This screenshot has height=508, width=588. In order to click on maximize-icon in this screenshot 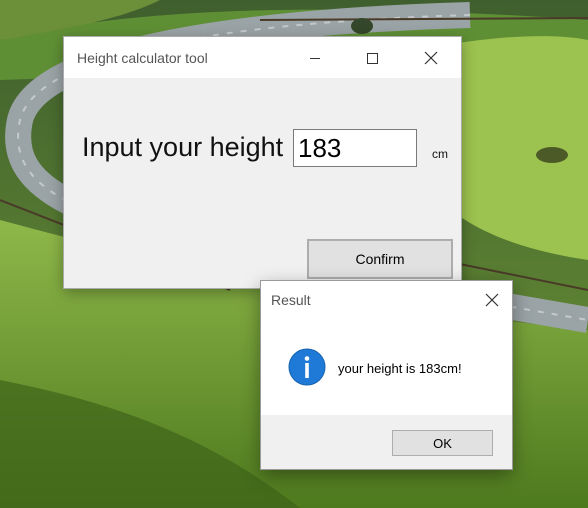, I will do `click(372, 58)`.